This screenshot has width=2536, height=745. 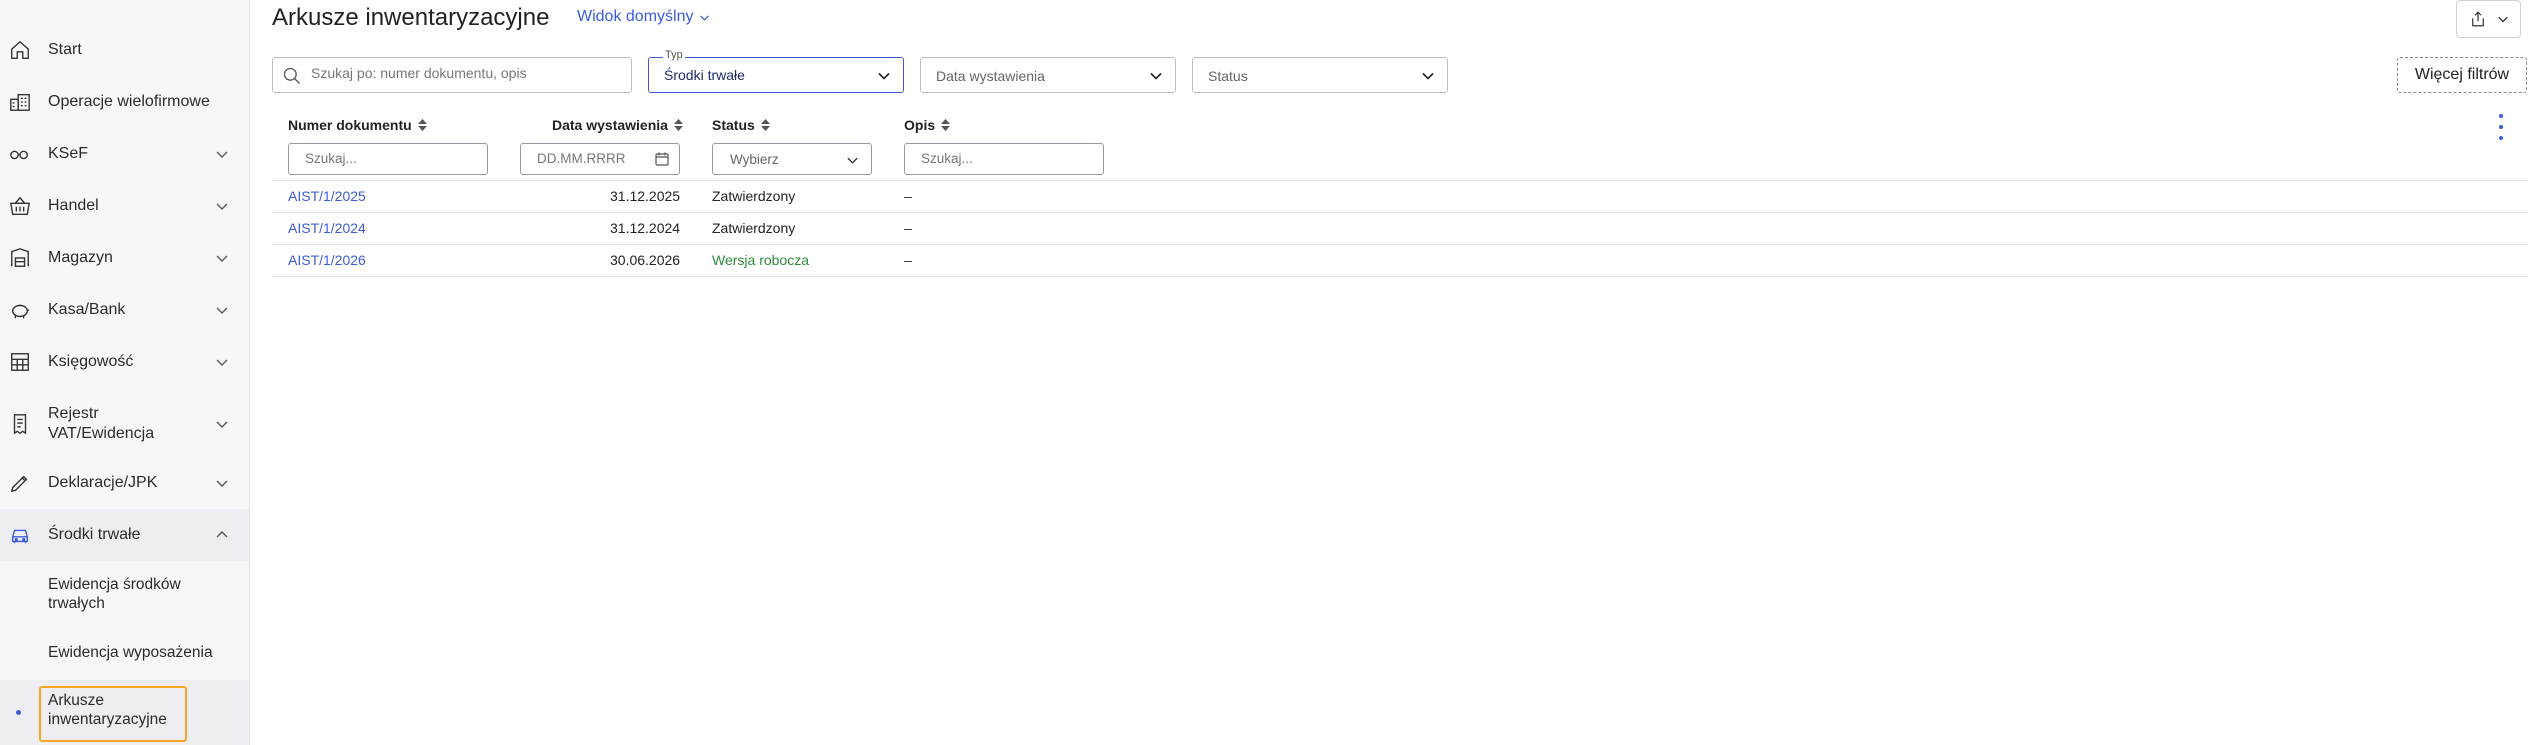 I want to click on column-header-number: Numer dokumentu, so click(x=357, y=125).